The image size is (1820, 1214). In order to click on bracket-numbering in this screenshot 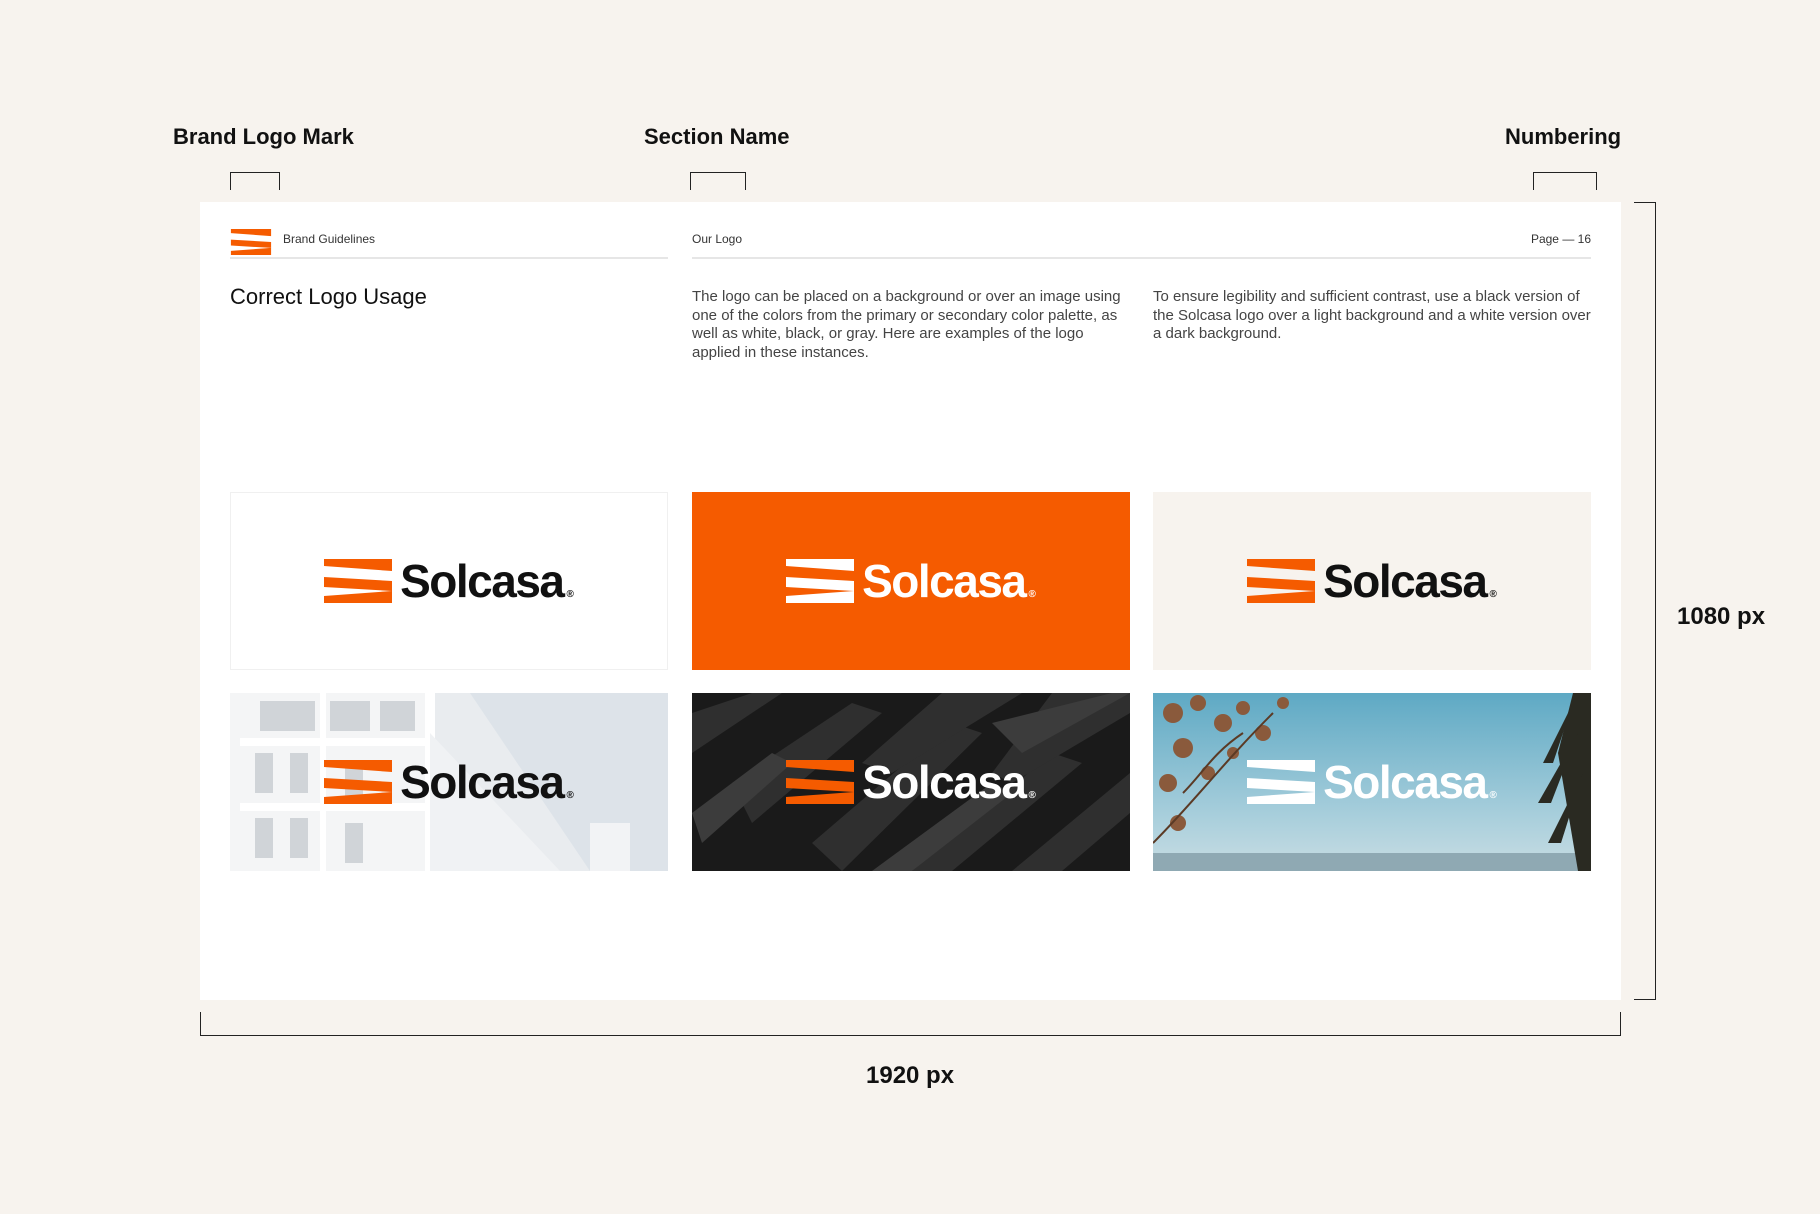, I will do `click(1565, 181)`.